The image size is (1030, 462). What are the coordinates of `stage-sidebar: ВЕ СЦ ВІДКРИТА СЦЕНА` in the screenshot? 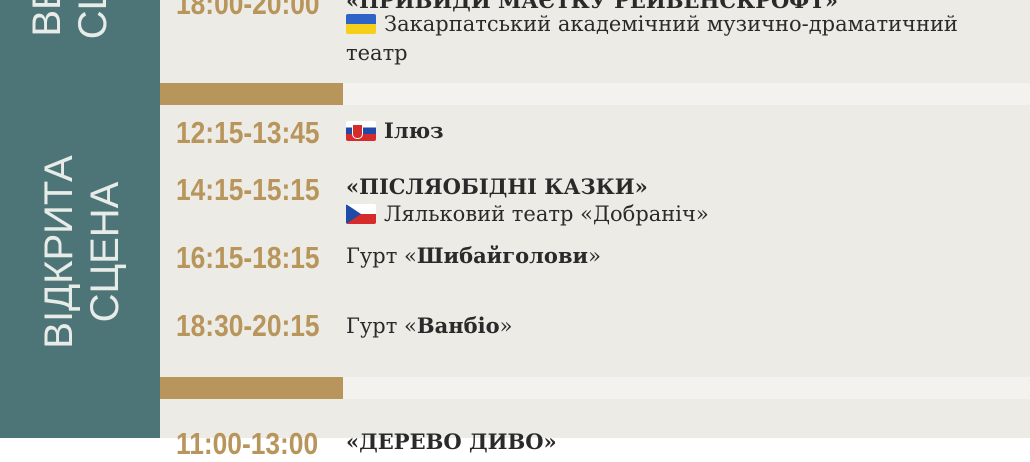 It's located at (80, 219).